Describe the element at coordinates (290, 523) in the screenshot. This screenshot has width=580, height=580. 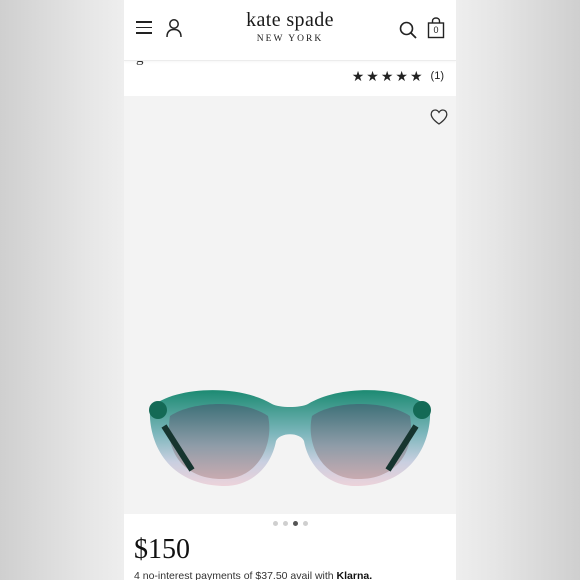
I see `carousel-indicators` at that location.